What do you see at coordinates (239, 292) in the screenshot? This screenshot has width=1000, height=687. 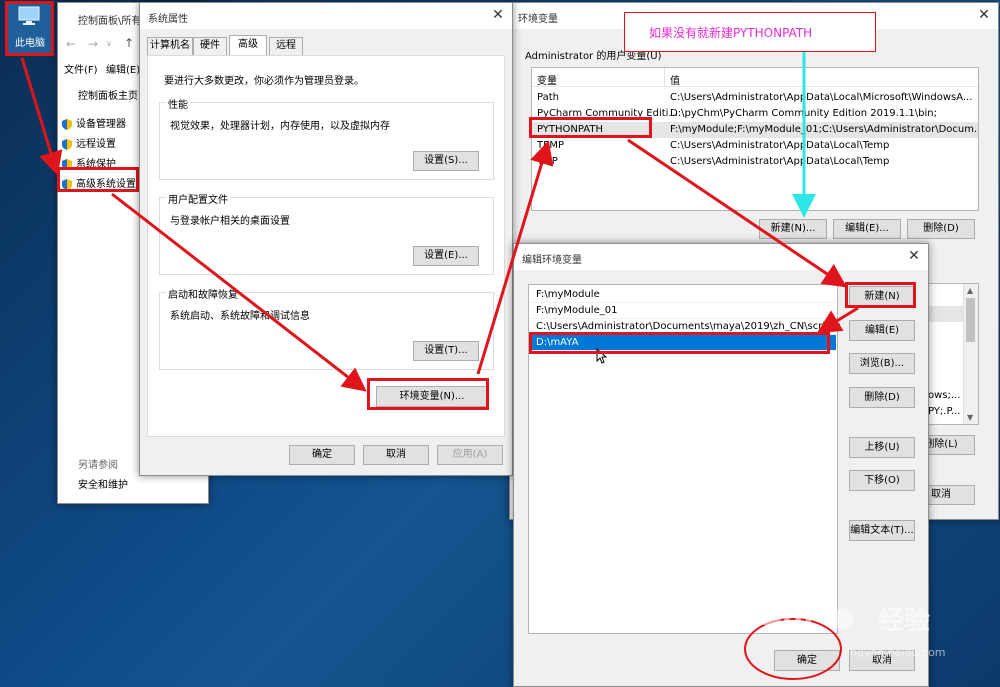 I see `arrow-advanced-to-env-button` at bounding box center [239, 292].